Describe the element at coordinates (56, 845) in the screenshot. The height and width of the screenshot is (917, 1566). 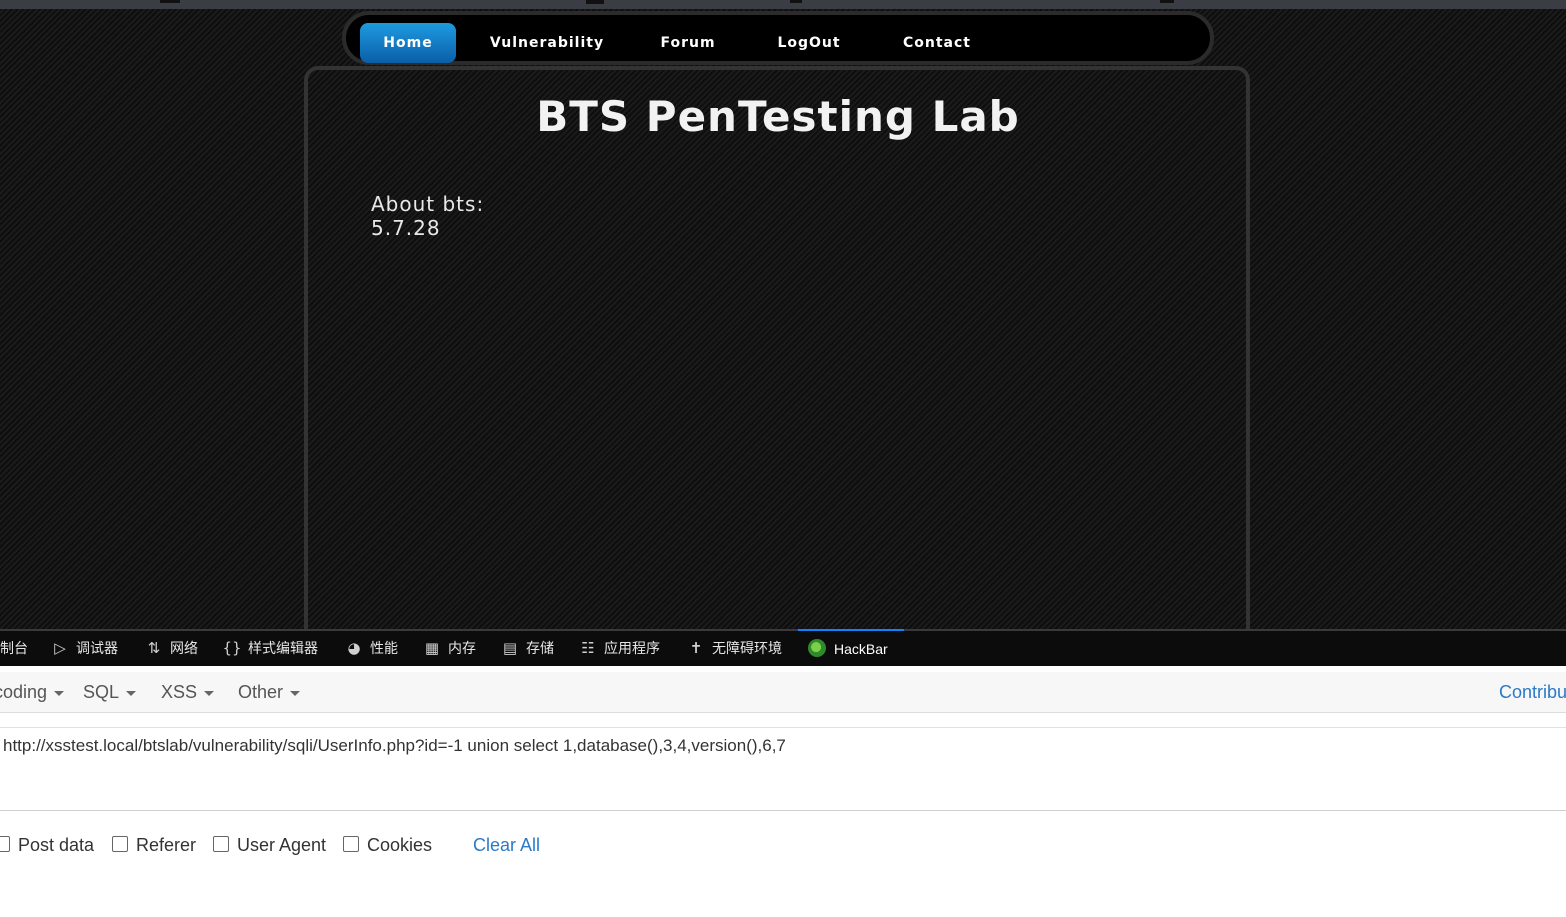
I see `post-data-label: Post data` at that location.